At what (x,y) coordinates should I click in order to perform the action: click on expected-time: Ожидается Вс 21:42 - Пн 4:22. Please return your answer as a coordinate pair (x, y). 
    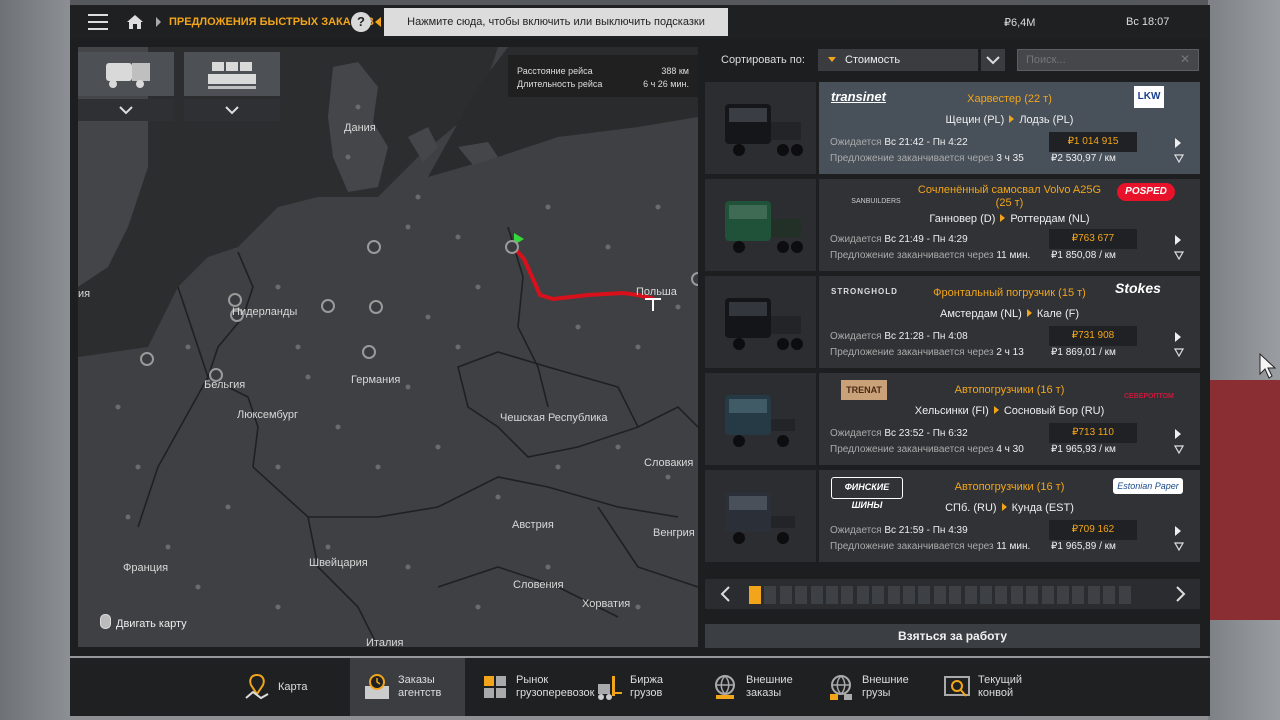
    Looking at the image, I should click on (899, 142).